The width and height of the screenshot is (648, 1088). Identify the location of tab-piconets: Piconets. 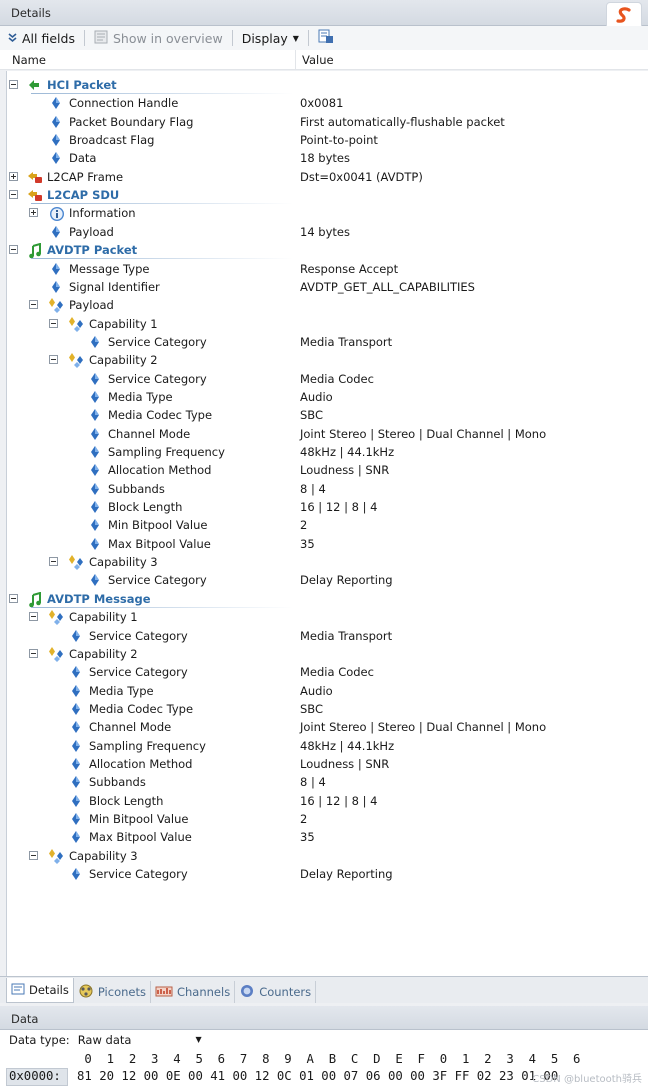
(112, 992).